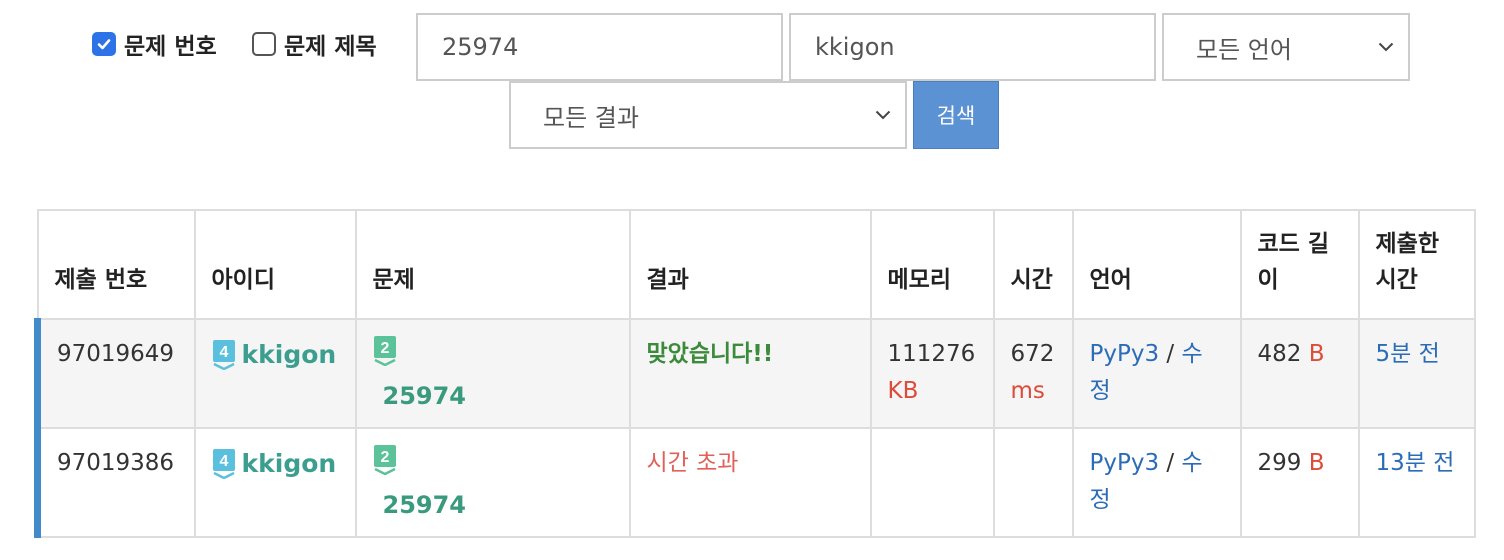 The height and width of the screenshot is (560, 1504). Describe the element at coordinates (1033, 482) in the screenshot. I see `time-cell` at that location.